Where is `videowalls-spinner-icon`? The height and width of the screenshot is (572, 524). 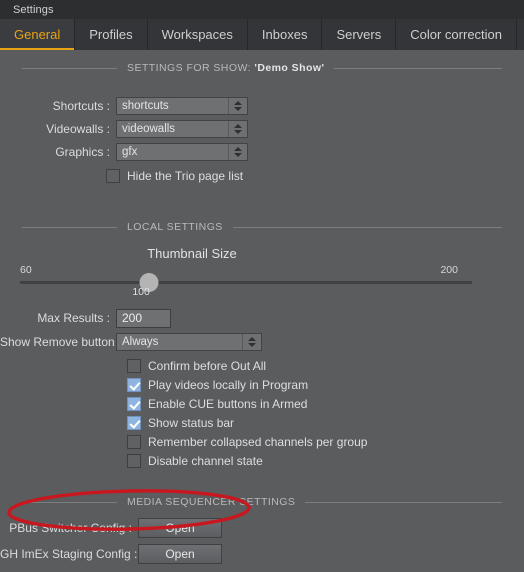 videowalls-spinner-icon is located at coordinates (237, 128).